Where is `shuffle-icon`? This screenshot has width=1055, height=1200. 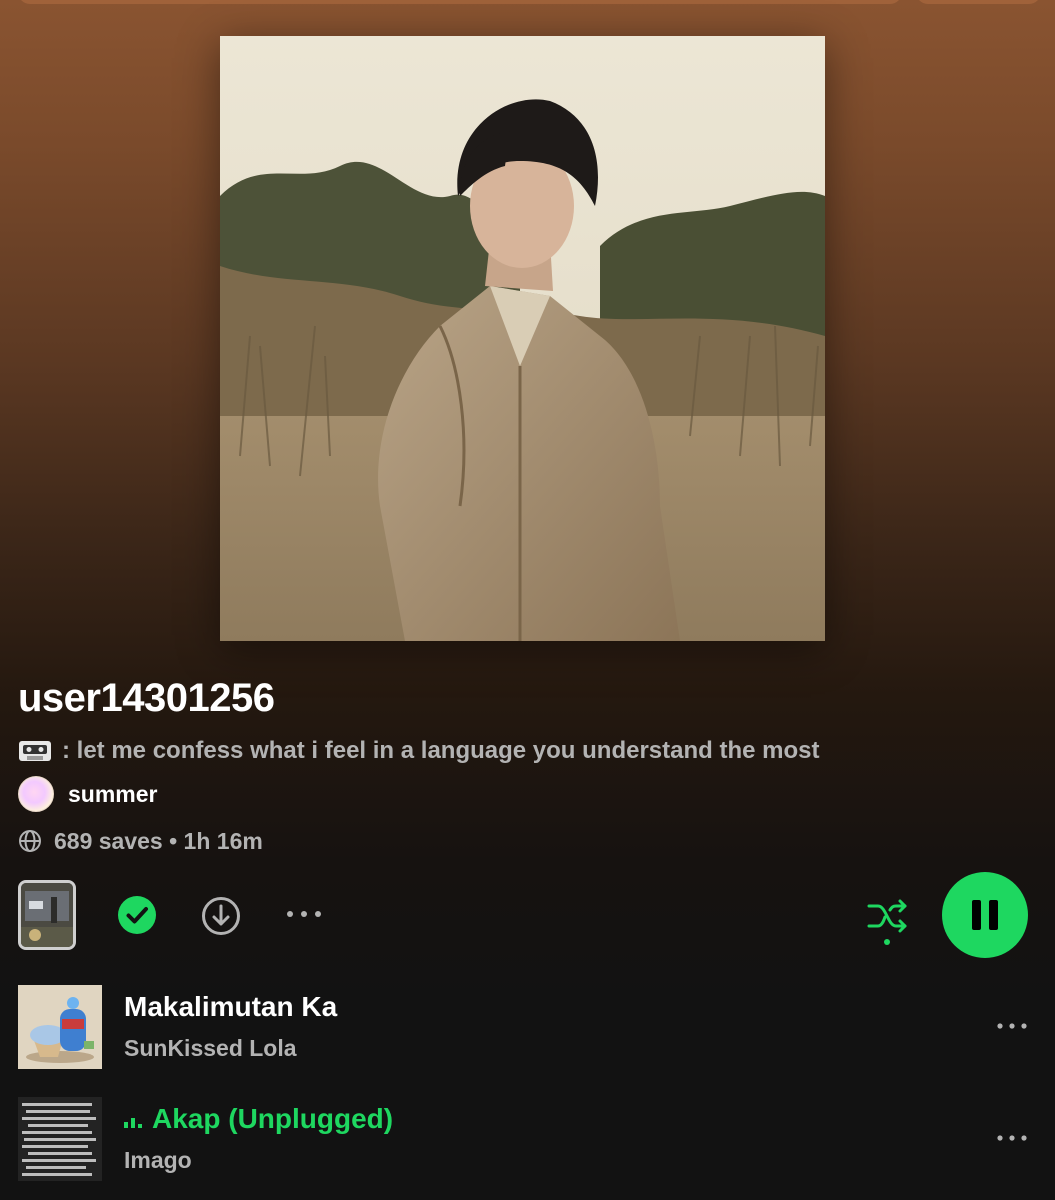 shuffle-icon is located at coordinates (888, 922).